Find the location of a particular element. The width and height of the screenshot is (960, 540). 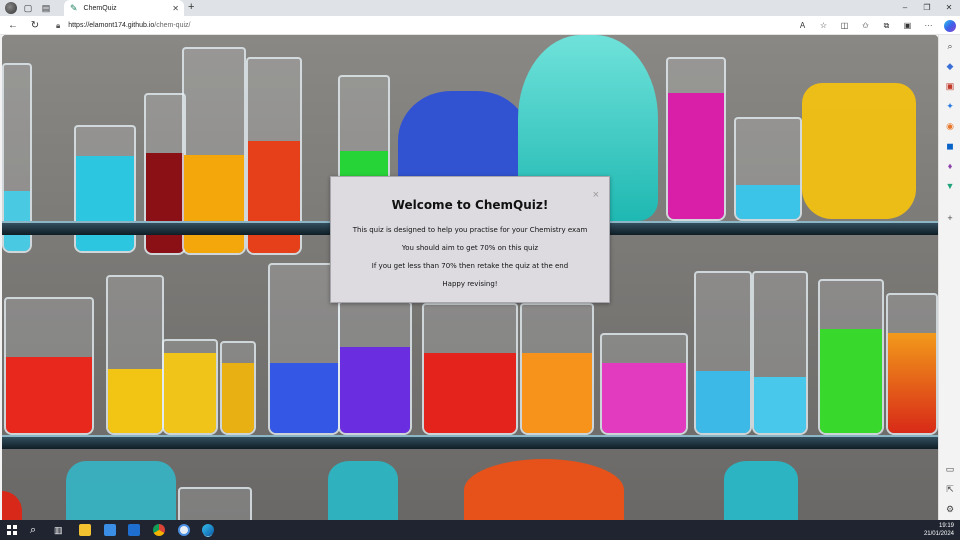

modal-line-2: You should aim to get 70% on this quiz is located at coordinates (470, 248).